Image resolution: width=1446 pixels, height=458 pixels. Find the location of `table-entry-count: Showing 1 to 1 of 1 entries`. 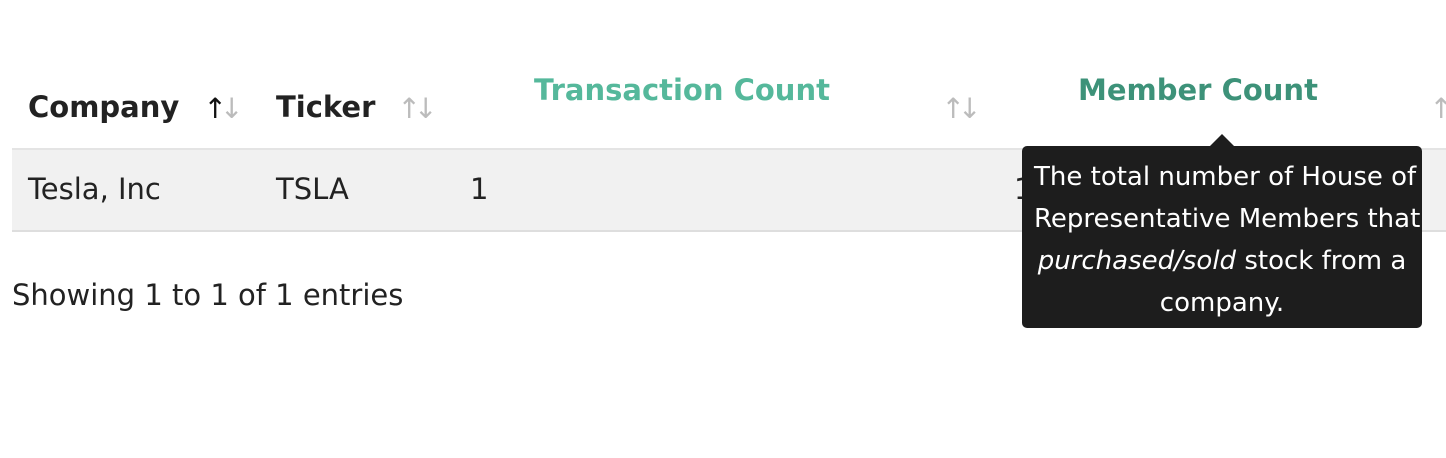

table-entry-count: Showing 1 to 1 of 1 entries is located at coordinates (208, 295).